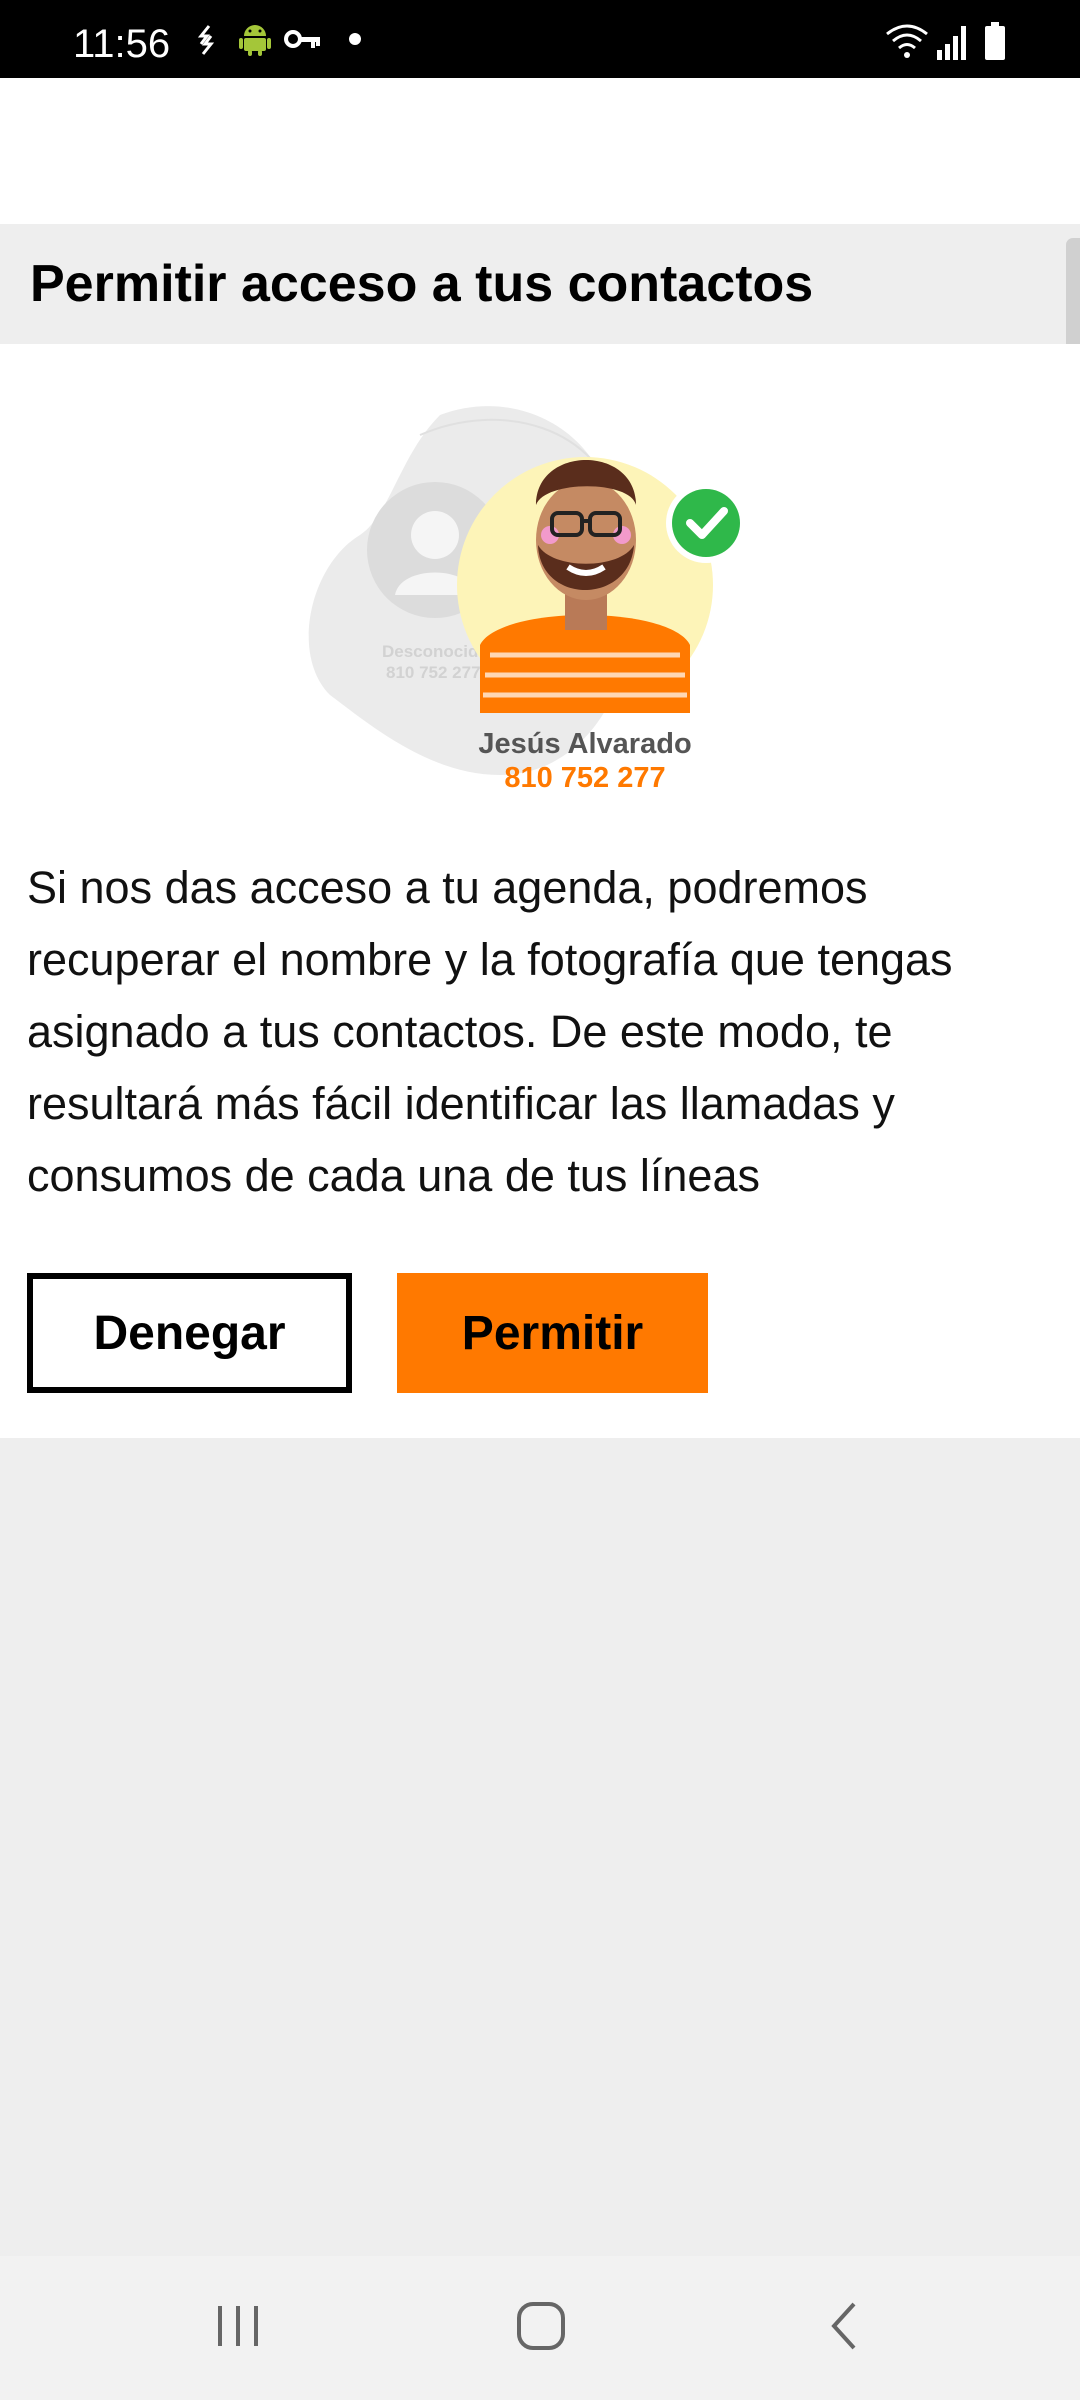  I want to click on contact-name: Jesús Alvarado, so click(584, 744).